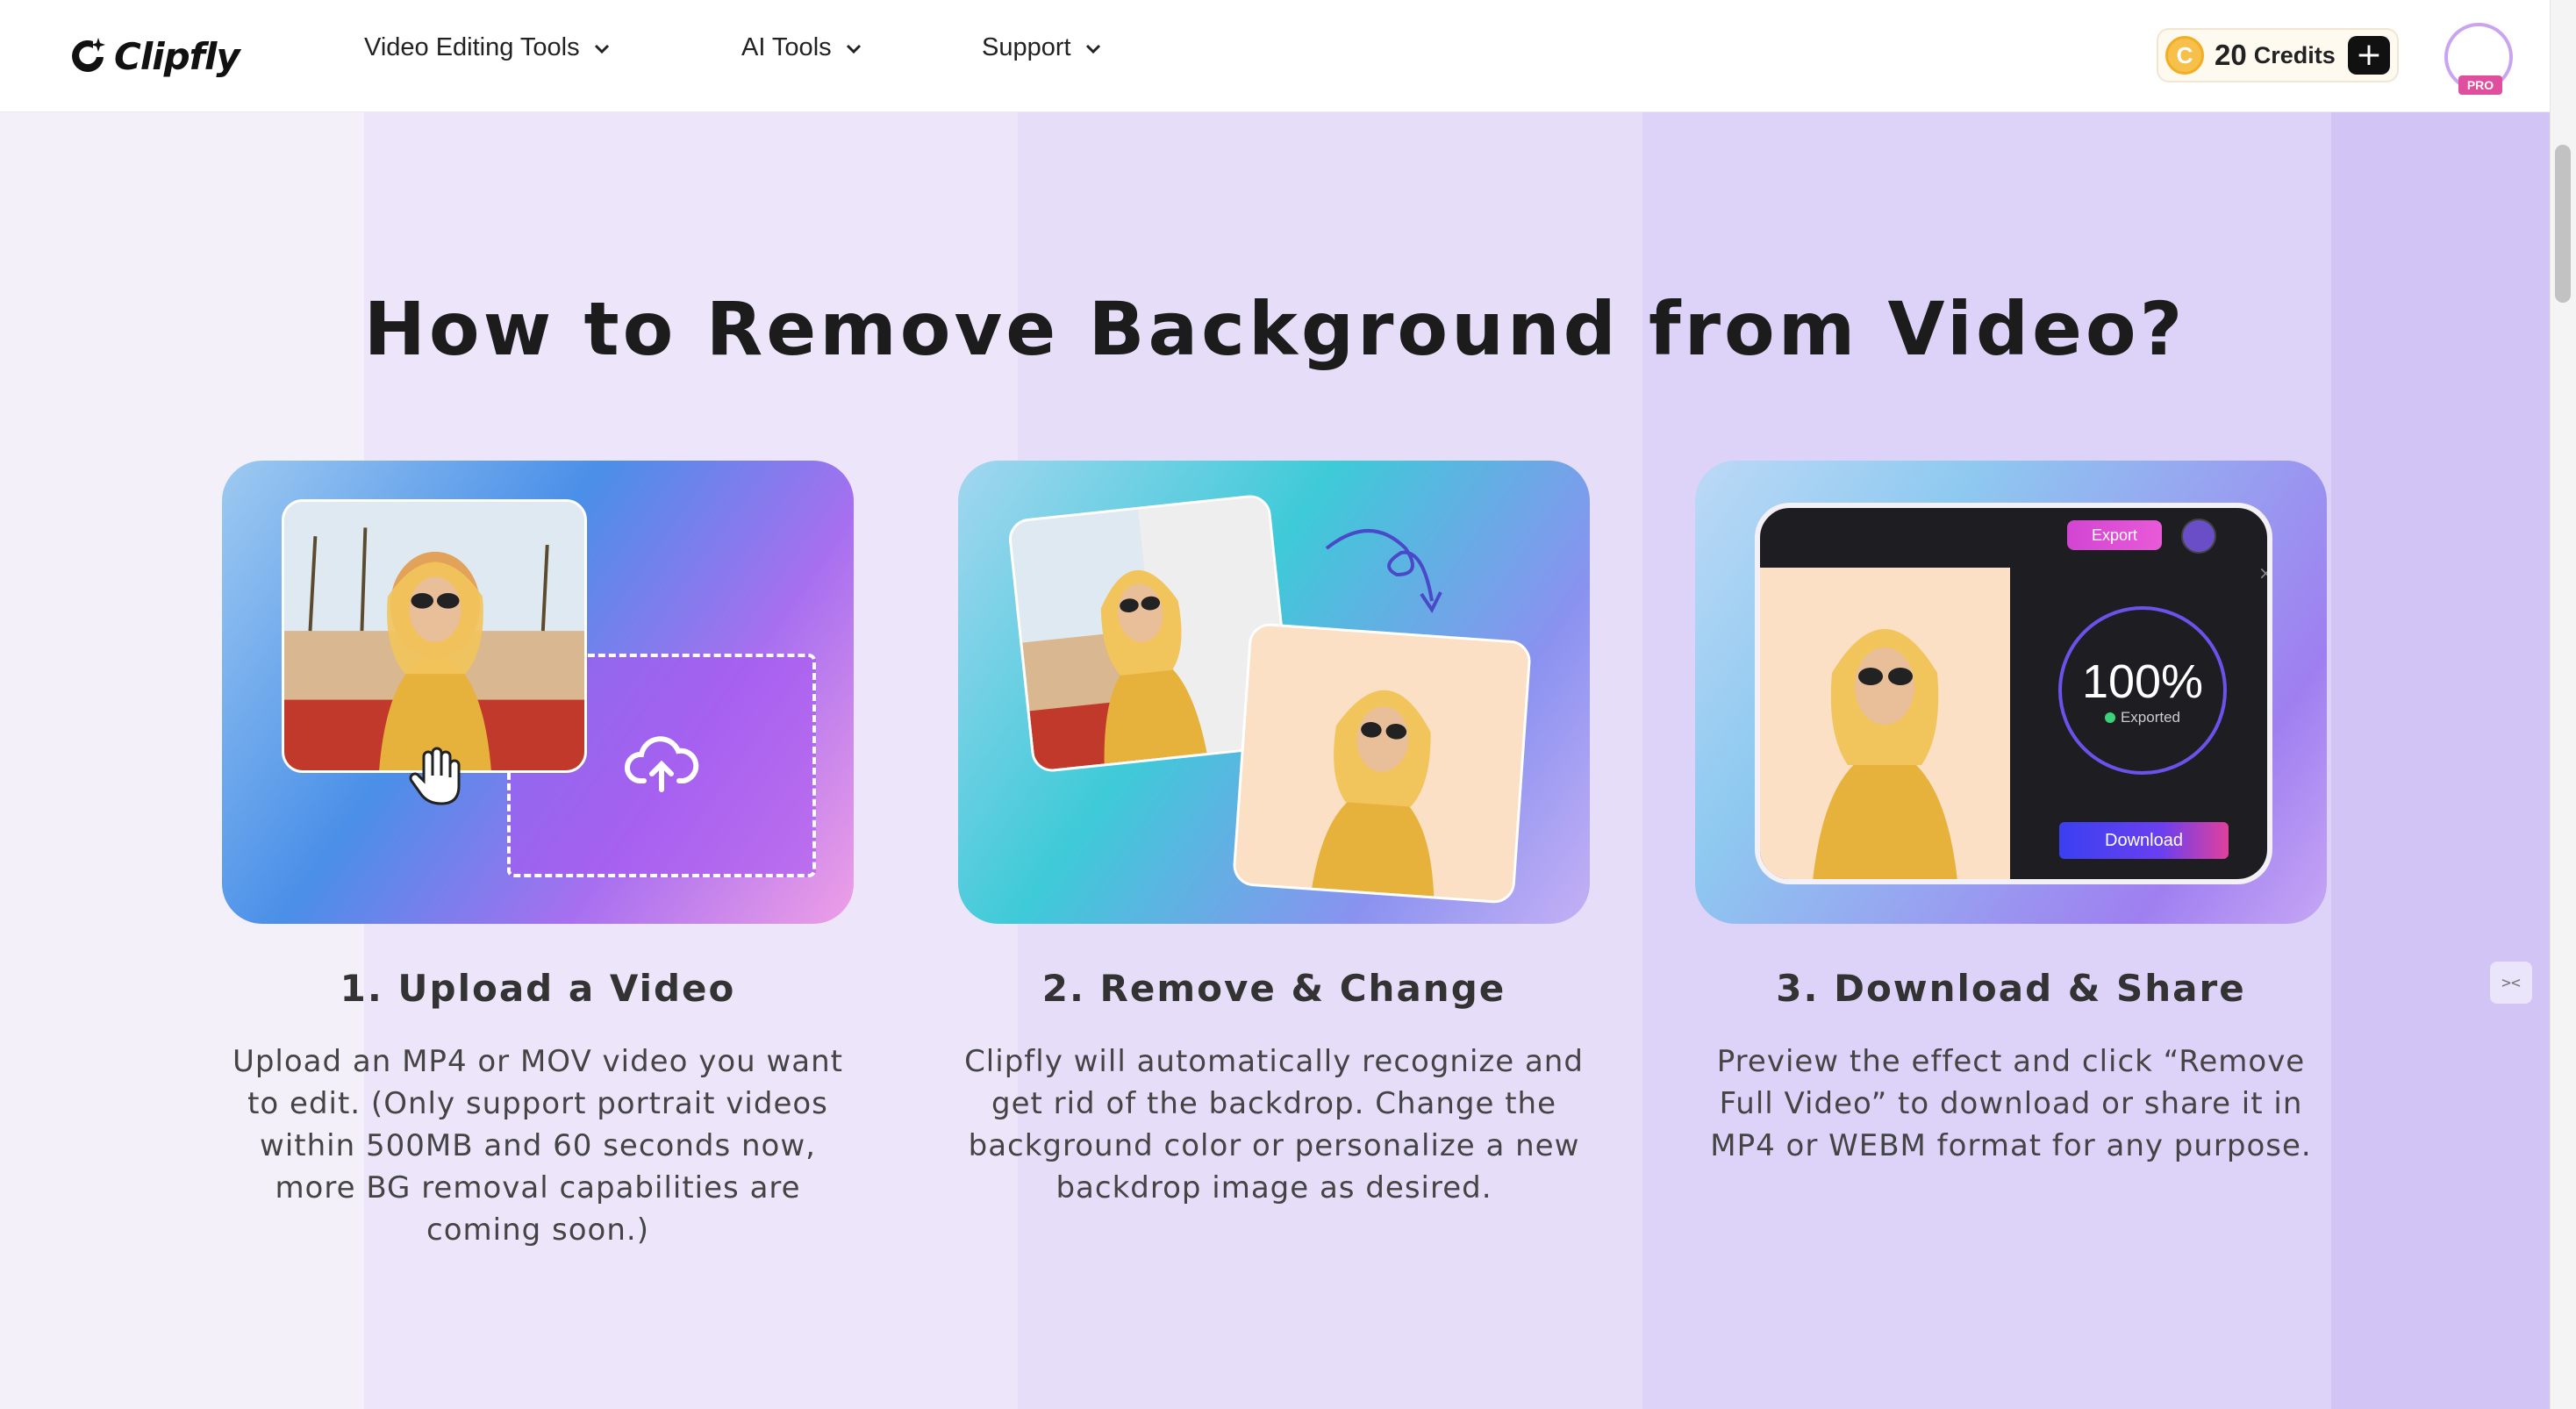 The height and width of the screenshot is (1409, 2576). Describe the element at coordinates (2369, 55) in the screenshot. I see `add-credits-button: +` at that location.